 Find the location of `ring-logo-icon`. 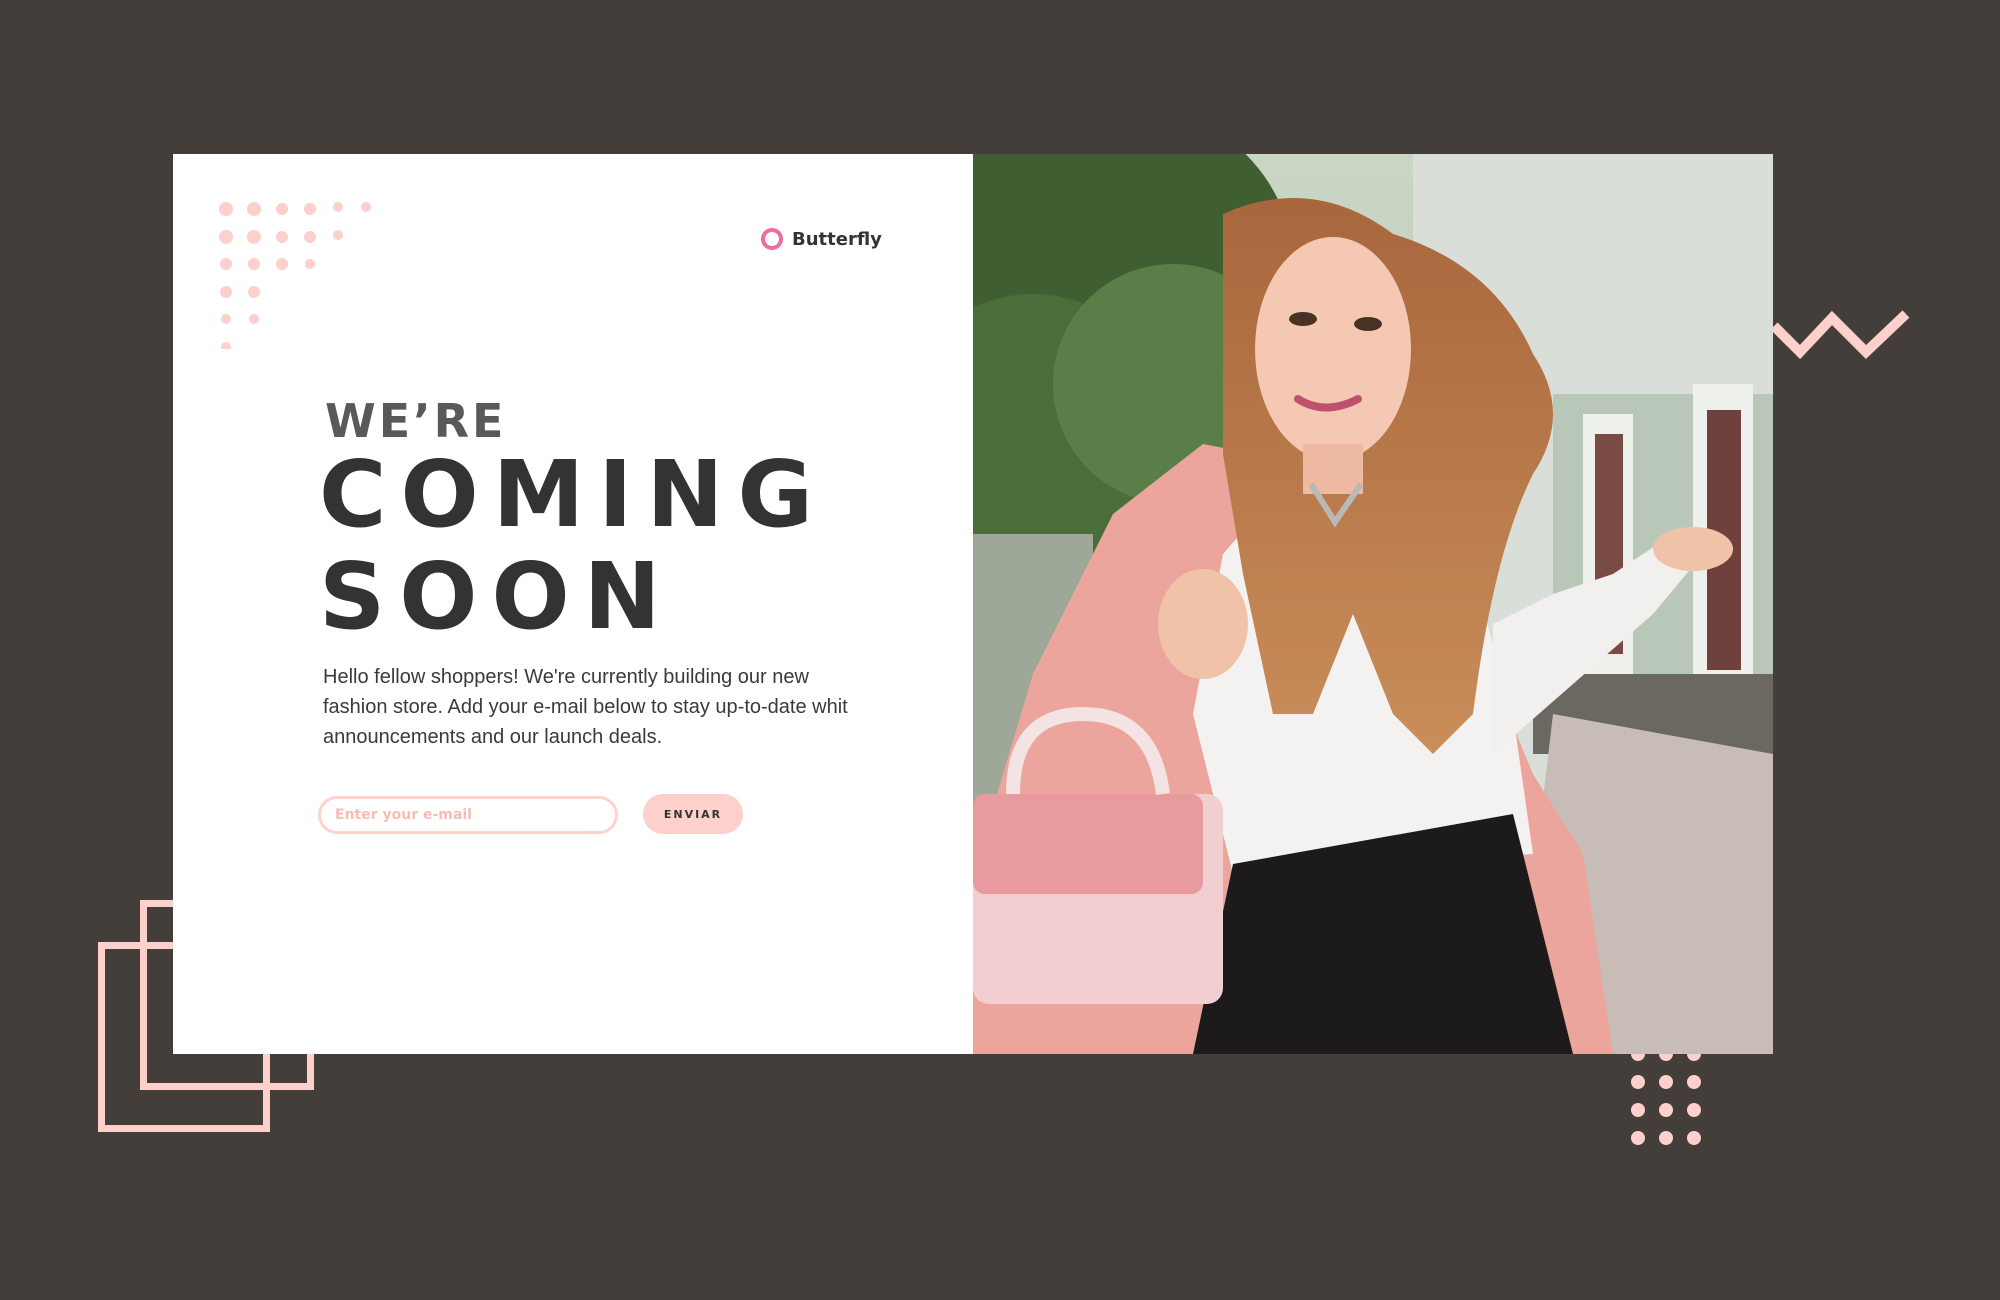

ring-logo-icon is located at coordinates (772, 239).